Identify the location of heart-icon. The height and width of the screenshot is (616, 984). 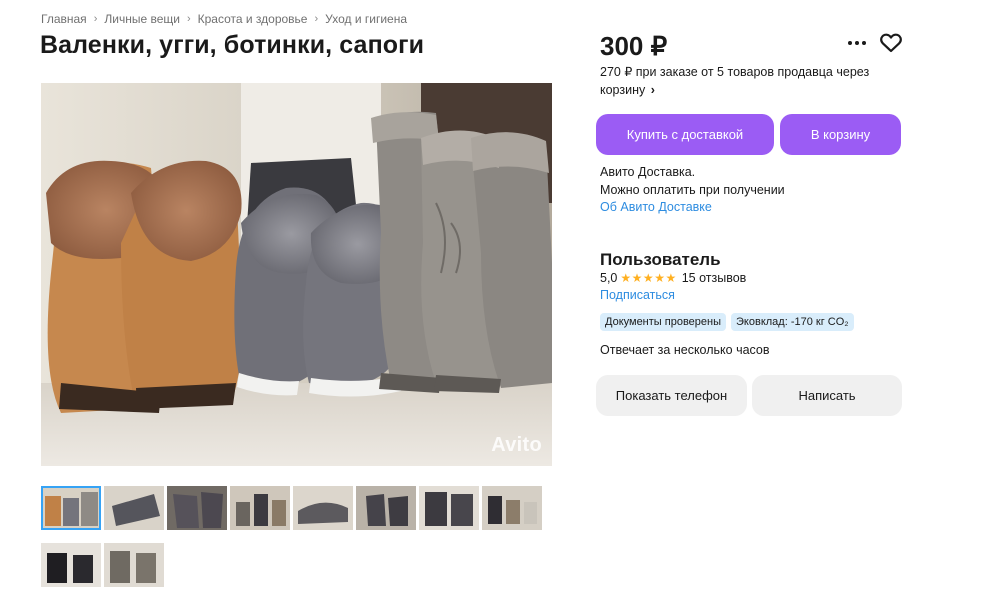
(891, 43).